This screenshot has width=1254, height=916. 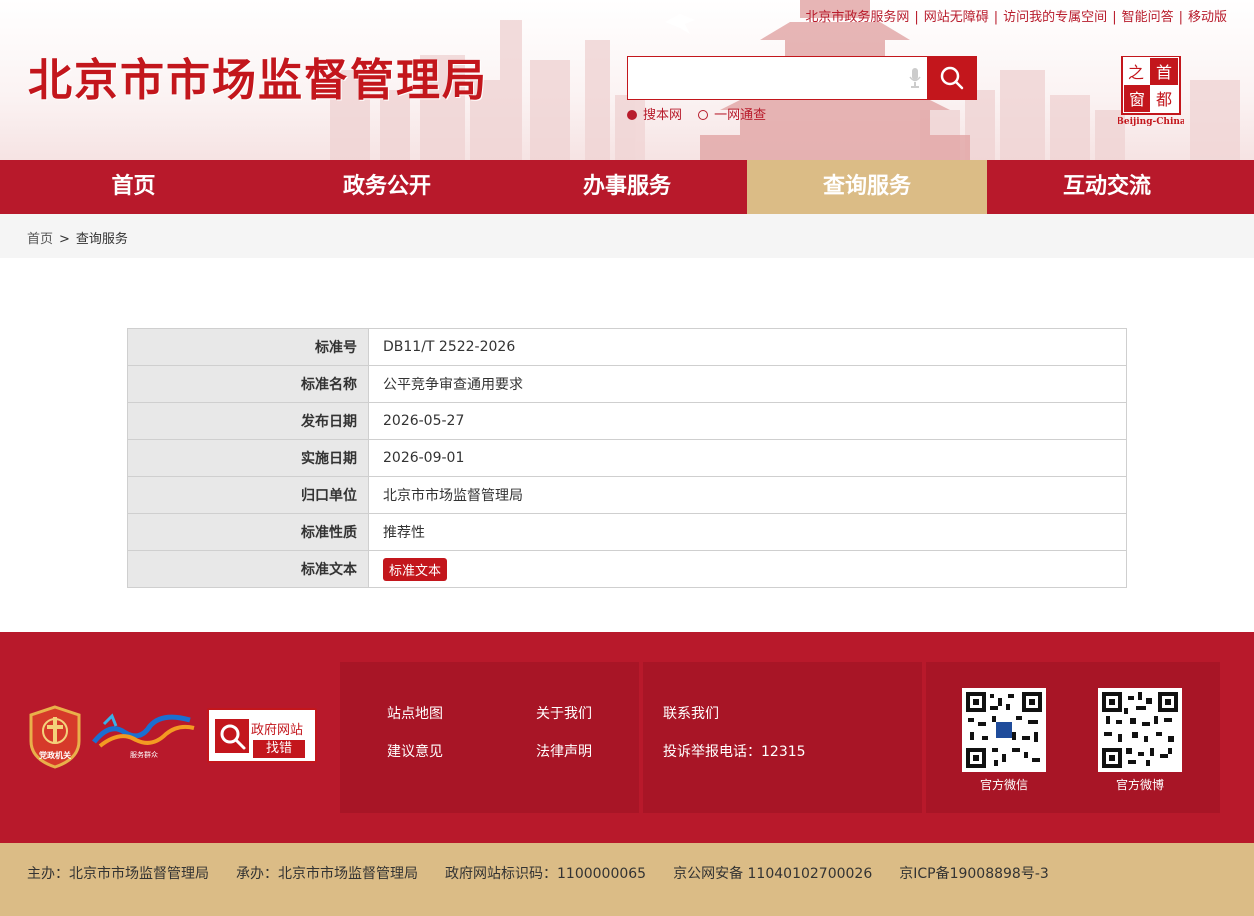 I want to click on nav-interaction: 互动交流, so click(x=1107, y=187).